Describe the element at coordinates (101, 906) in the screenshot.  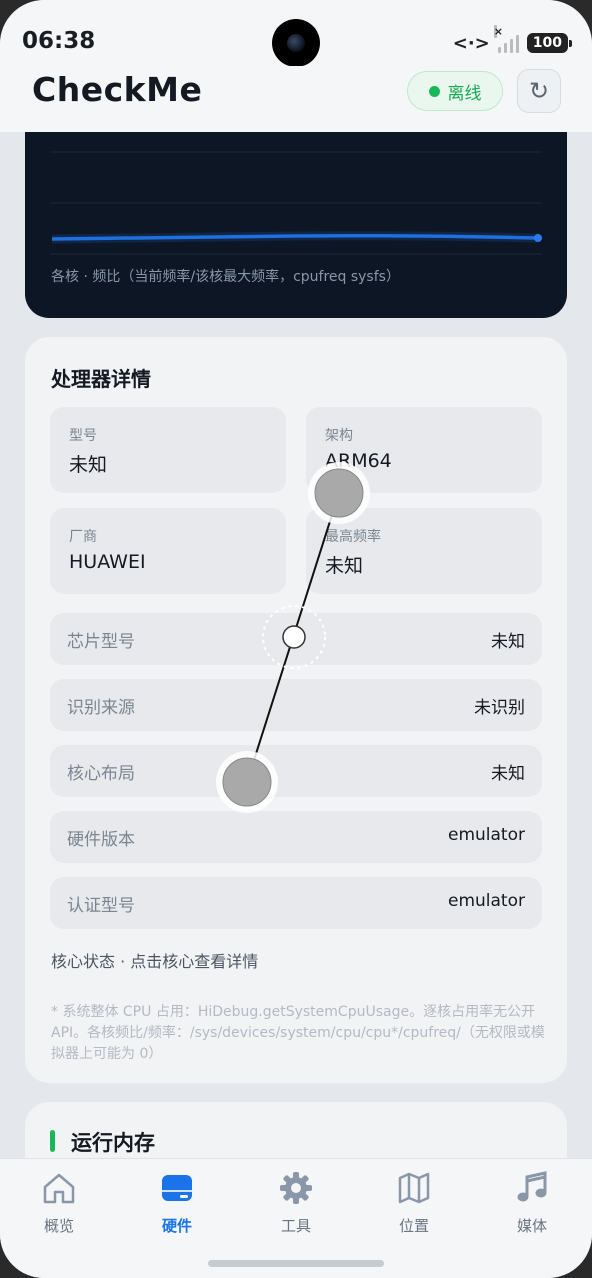
I see `row-label: 认证型号` at that location.